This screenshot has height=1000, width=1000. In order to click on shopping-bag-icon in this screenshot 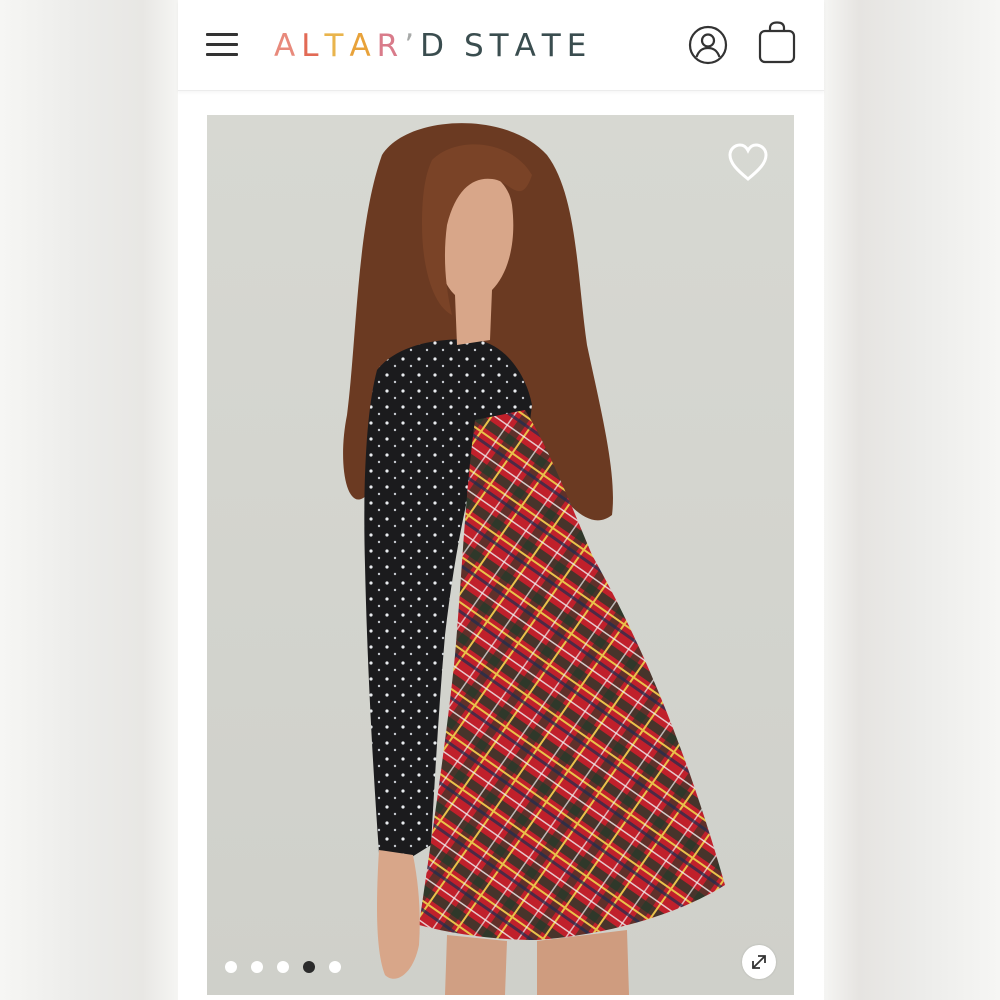, I will do `click(778, 43)`.